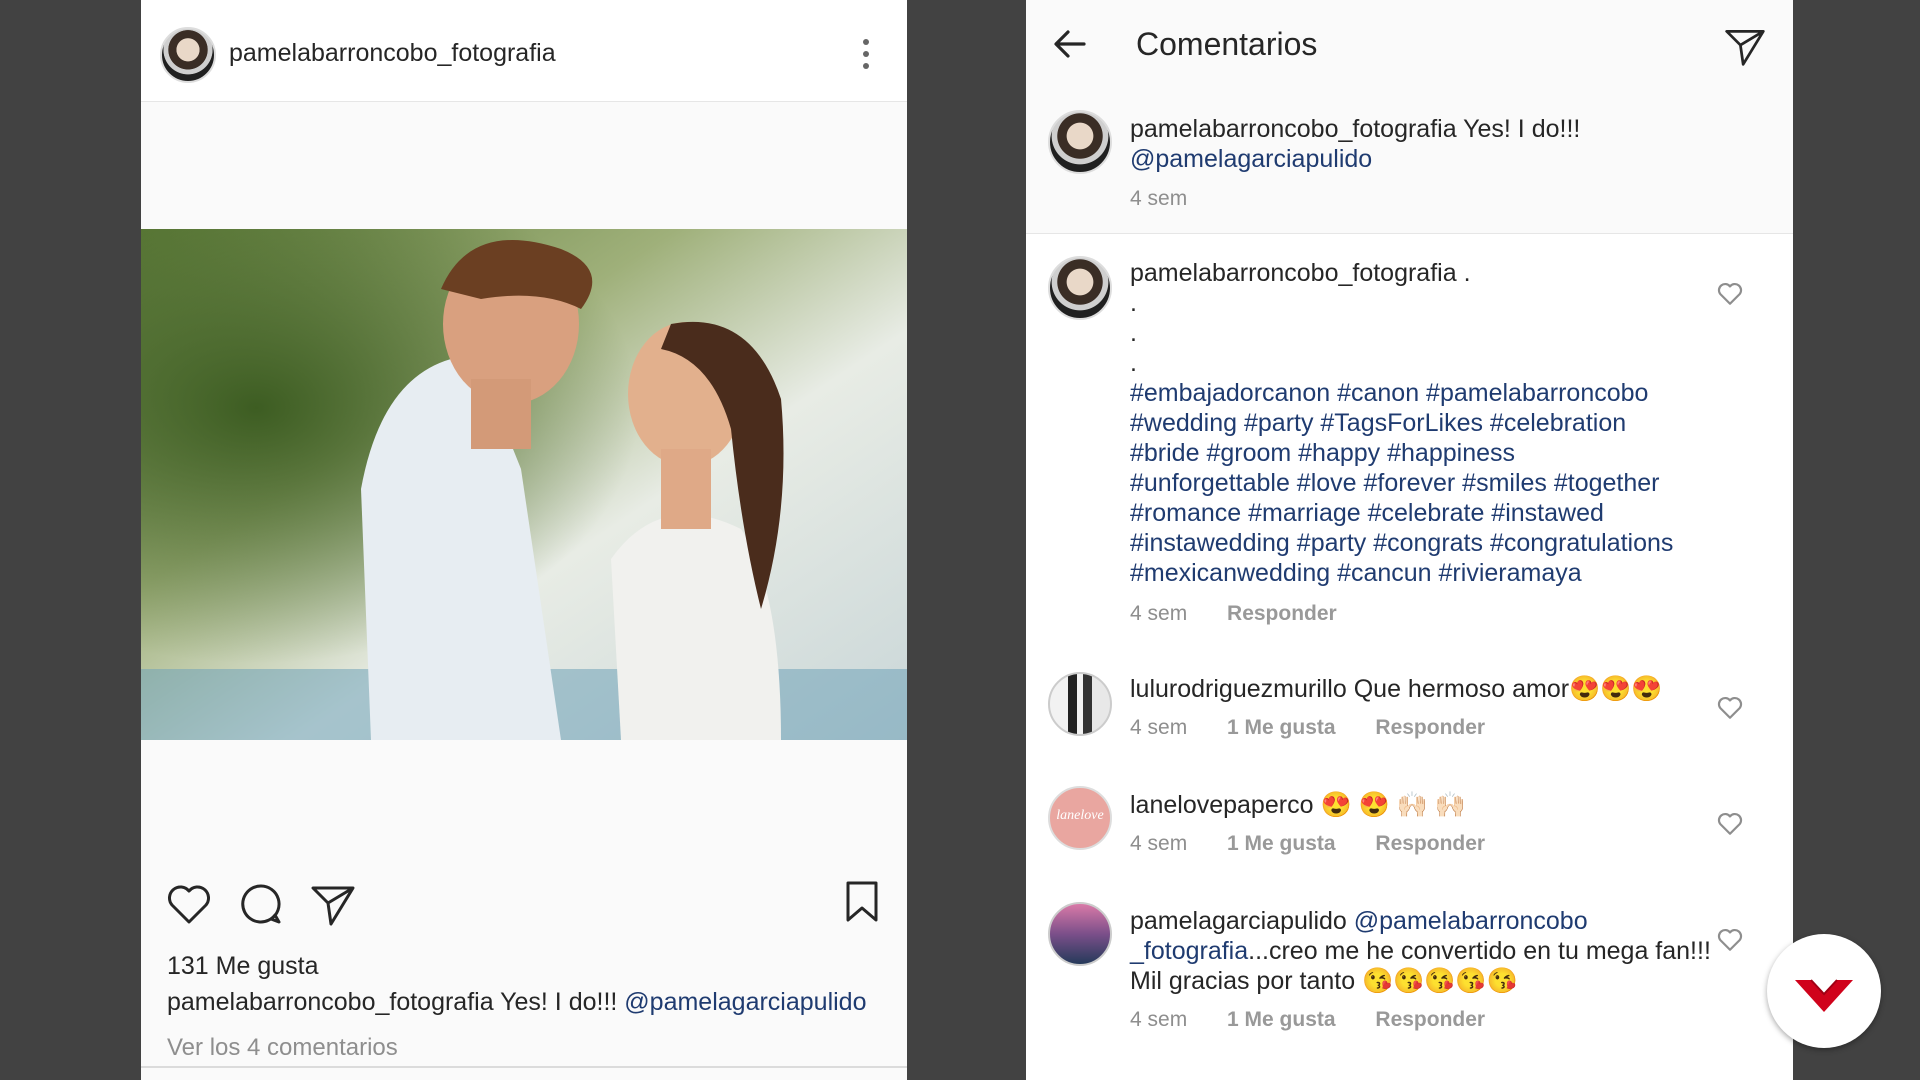 The image size is (1920, 1080). I want to click on comment-username: pamelagarciapulido, so click(1238, 921).